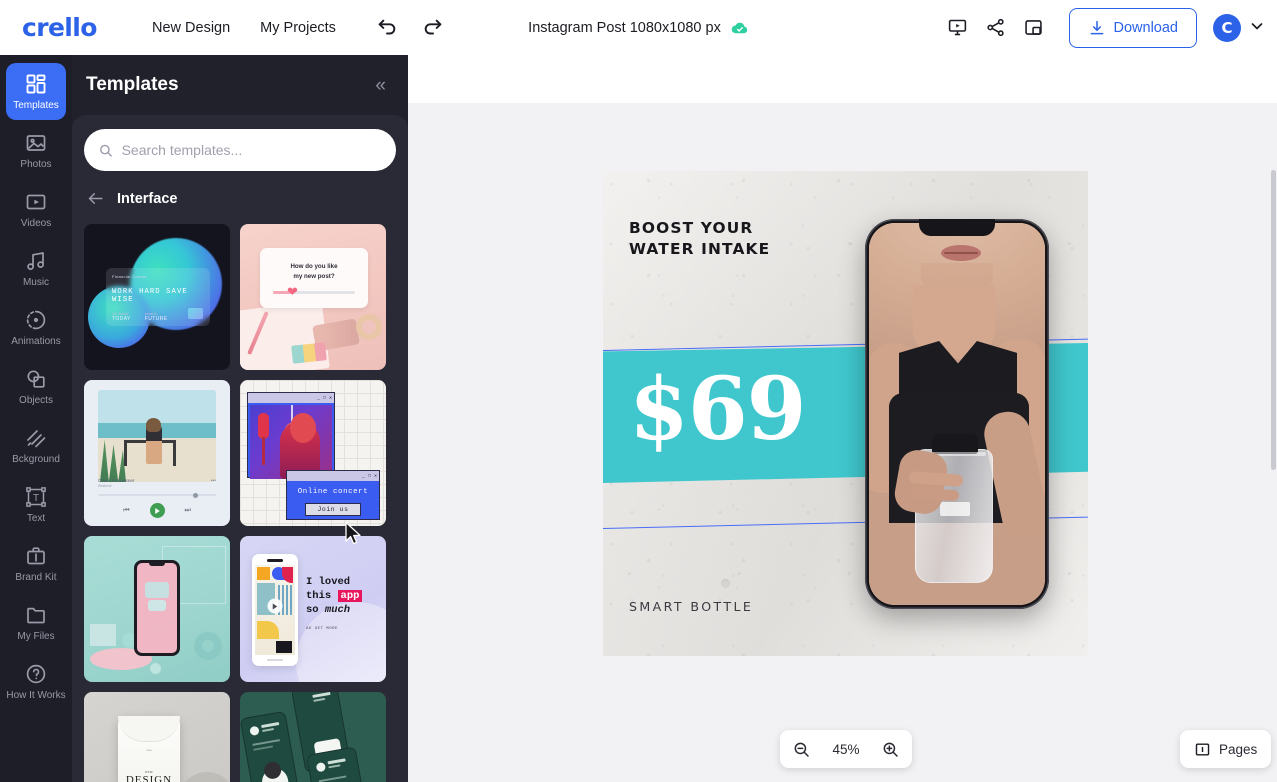 This screenshot has width=1277, height=782. What do you see at coordinates (157, 495) in the screenshot?
I see `progress-bar` at bounding box center [157, 495].